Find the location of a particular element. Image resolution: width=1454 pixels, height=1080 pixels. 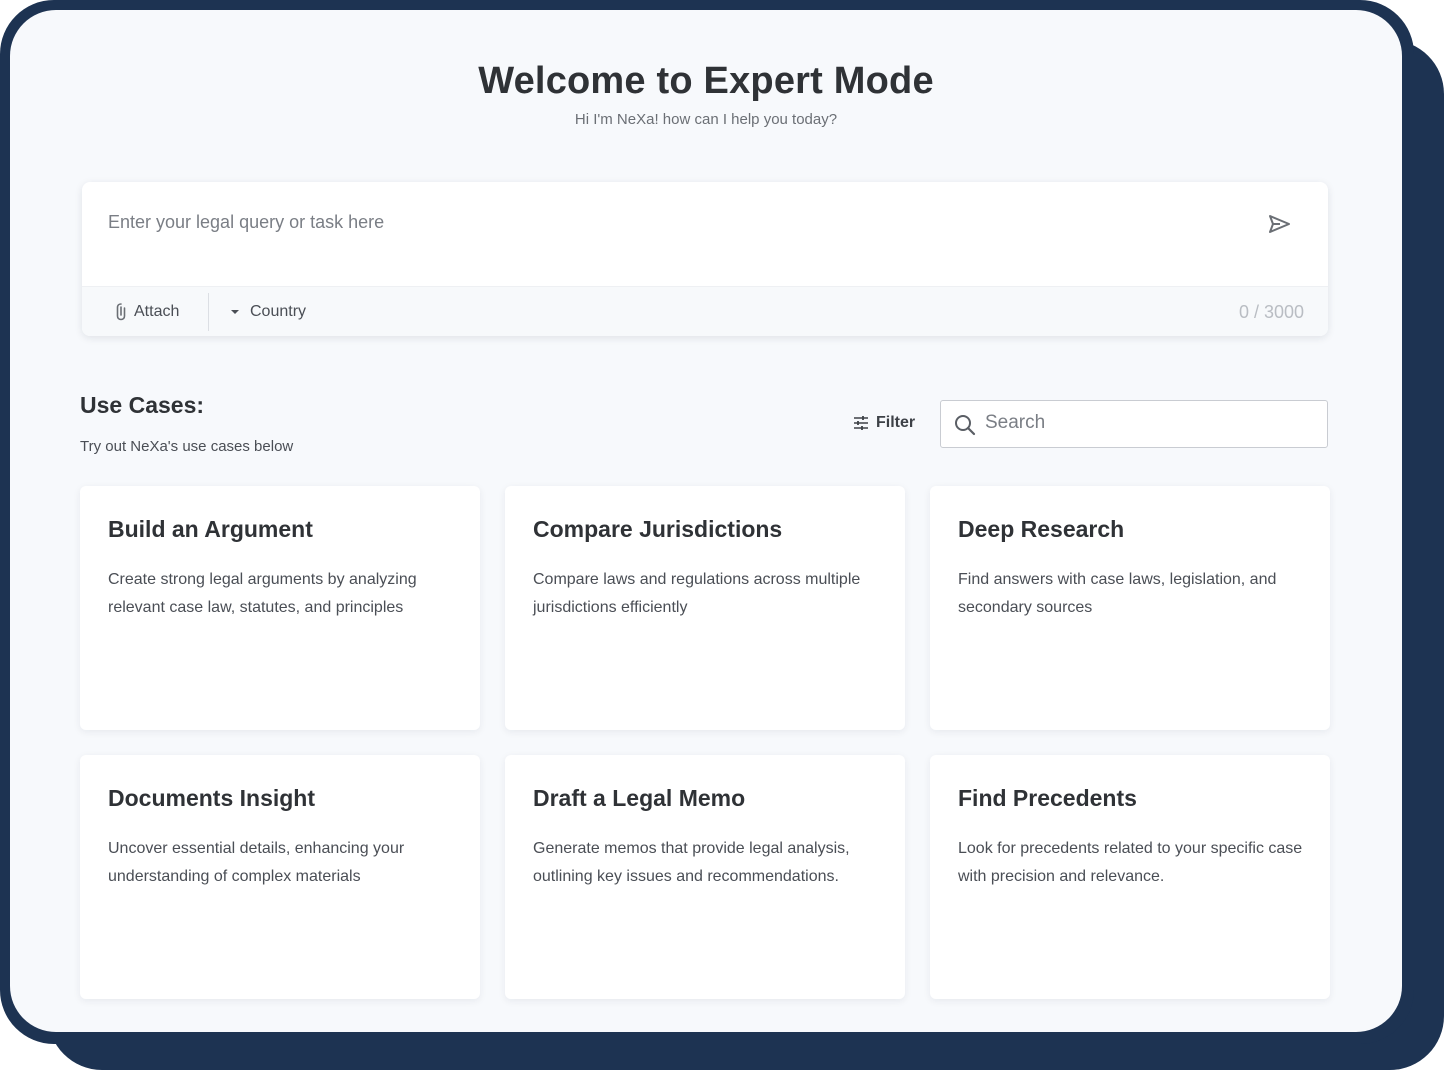

filter-button: Filter is located at coordinates (884, 423).